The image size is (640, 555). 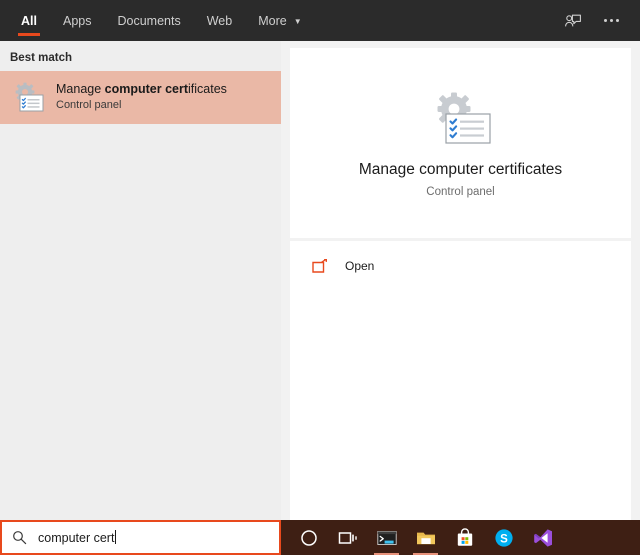 I want to click on task-view-icon, so click(x=348, y=538).